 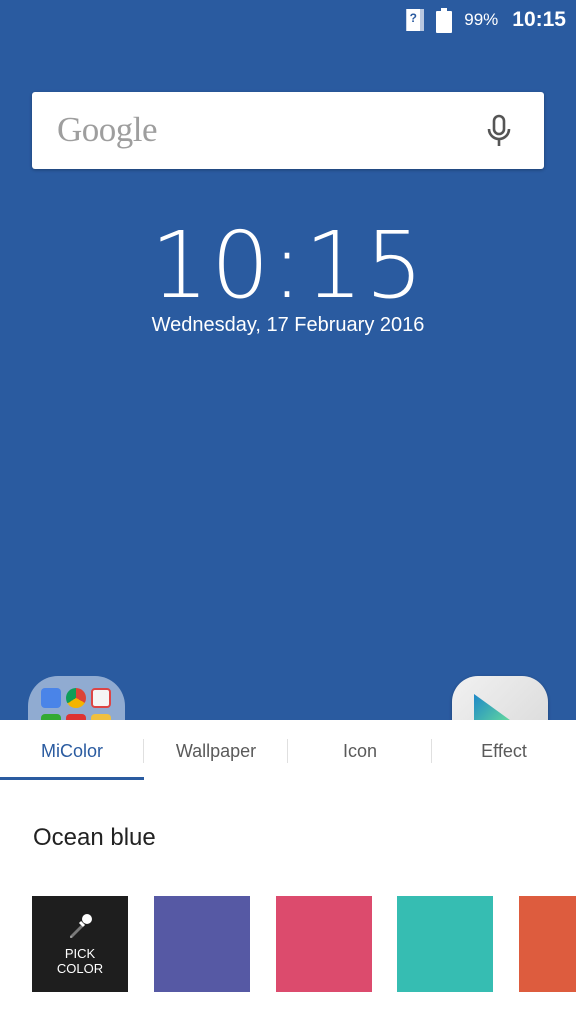 What do you see at coordinates (202, 944) in the screenshot?
I see `swatch-indigo` at bounding box center [202, 944].